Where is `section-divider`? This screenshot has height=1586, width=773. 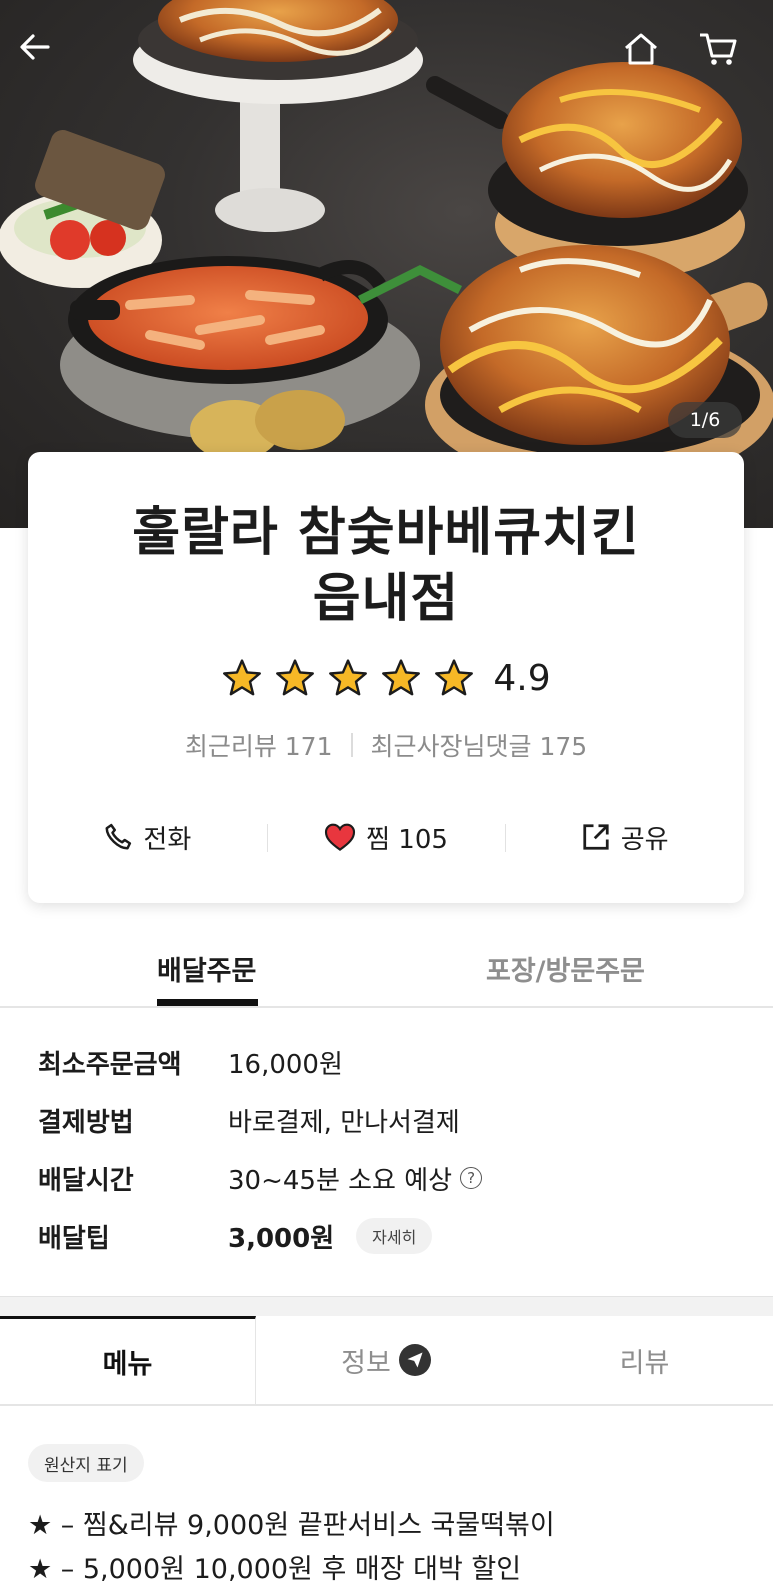 section-divider is located at coordinates (386, 1306).